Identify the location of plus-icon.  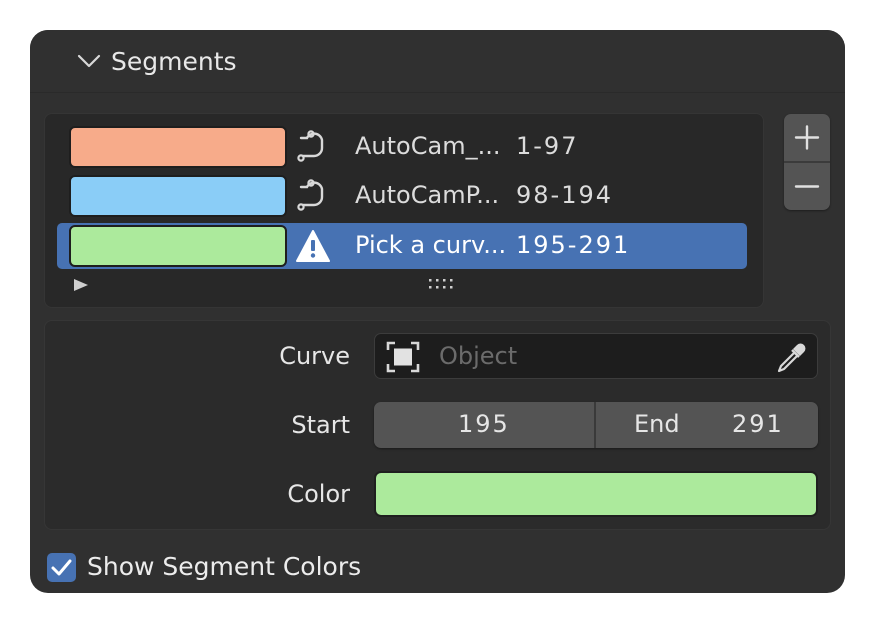
(807, 137).